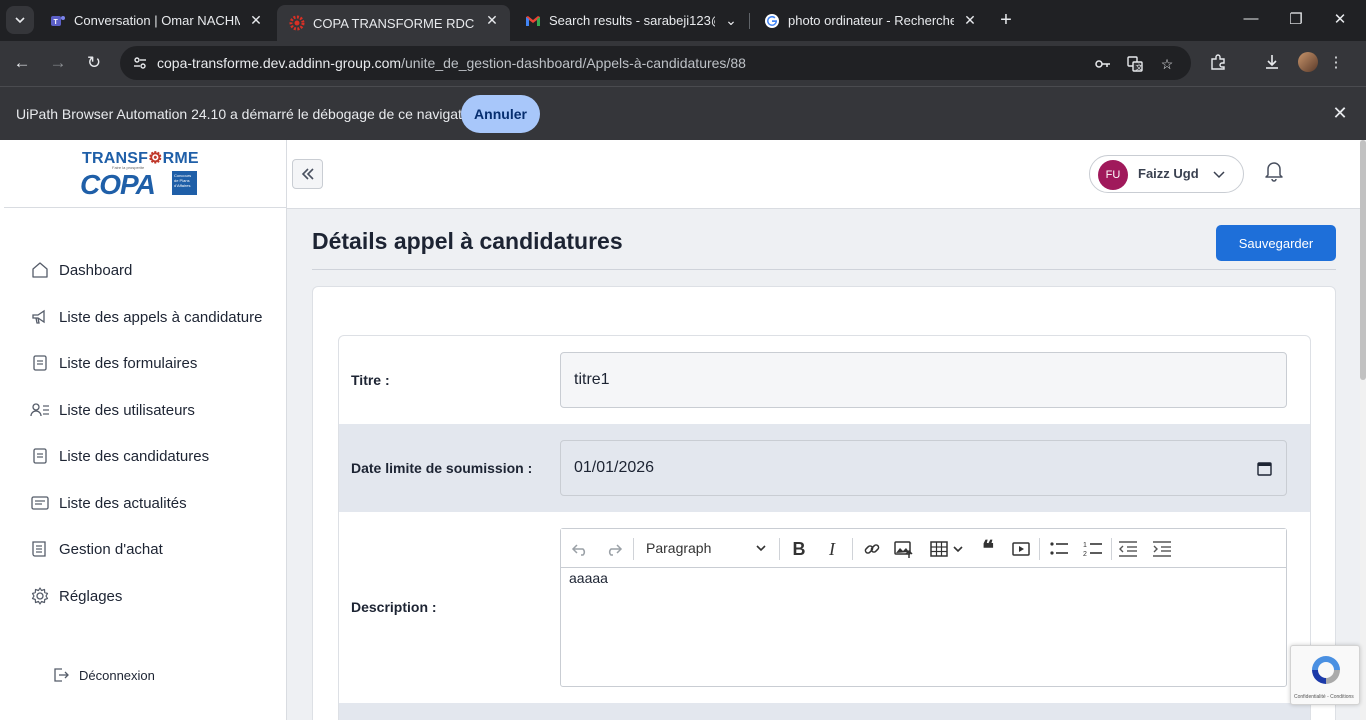 The height and width of the screenshot is (720, 1366). Describe the element at coordinates (40, 410) in the screenshot. I see `users-icon` at that location.